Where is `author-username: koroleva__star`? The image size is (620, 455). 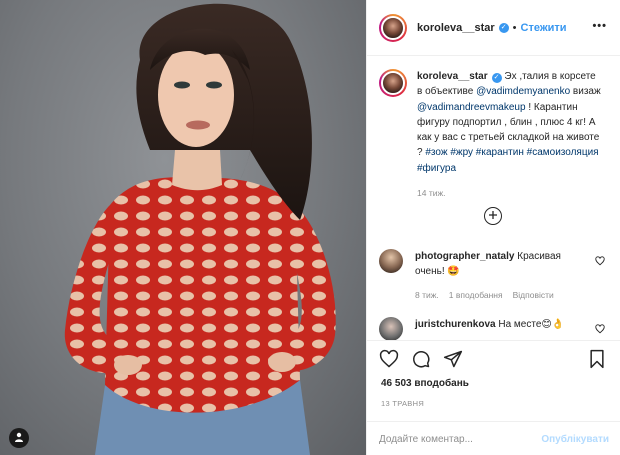 author-username: koroleva__star is located at coordinates (456, 28).